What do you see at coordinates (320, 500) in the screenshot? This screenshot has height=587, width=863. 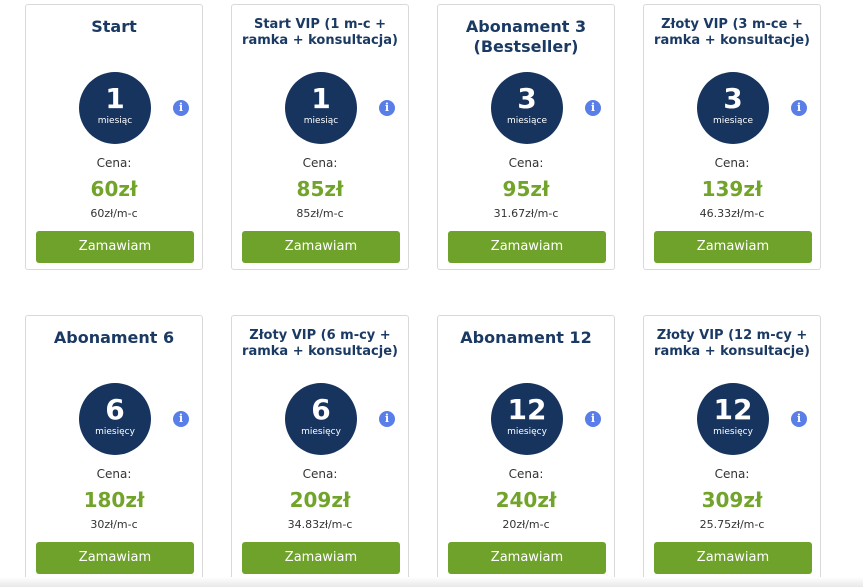 I see `plan-price: 209zł` at bounding box center [320, 500].